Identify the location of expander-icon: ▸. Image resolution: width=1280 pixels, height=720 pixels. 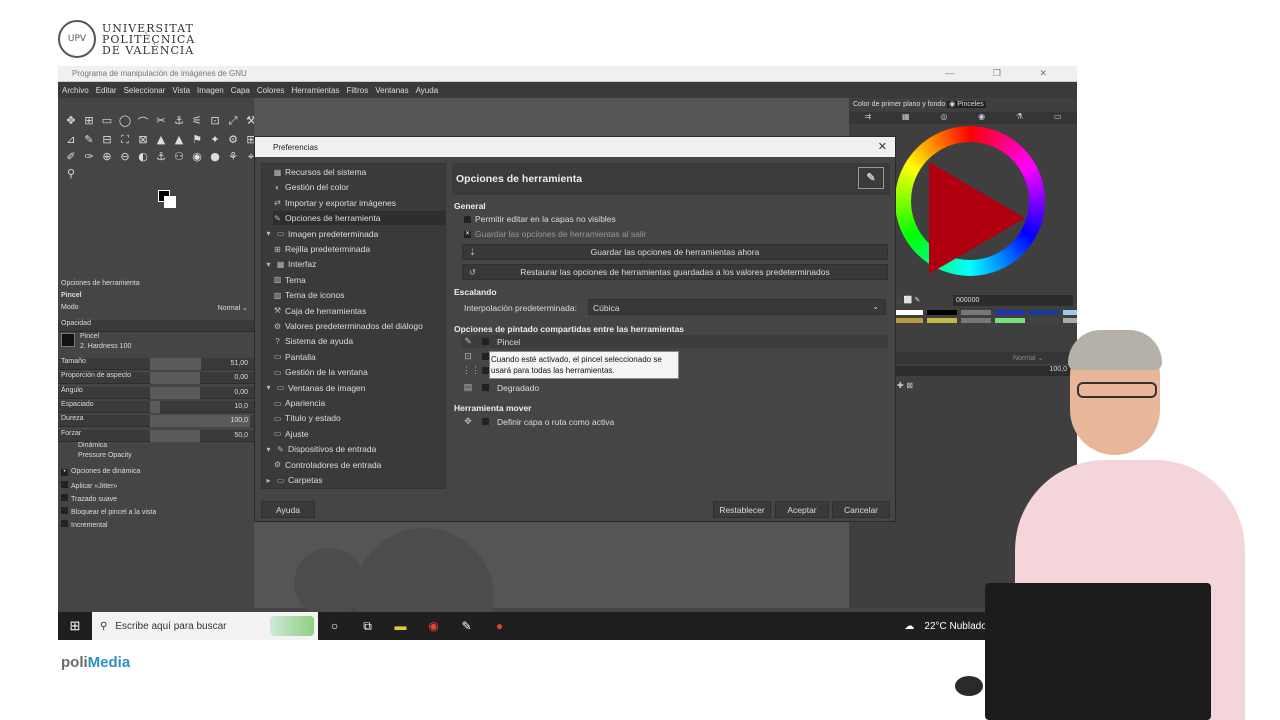
(268, 480).